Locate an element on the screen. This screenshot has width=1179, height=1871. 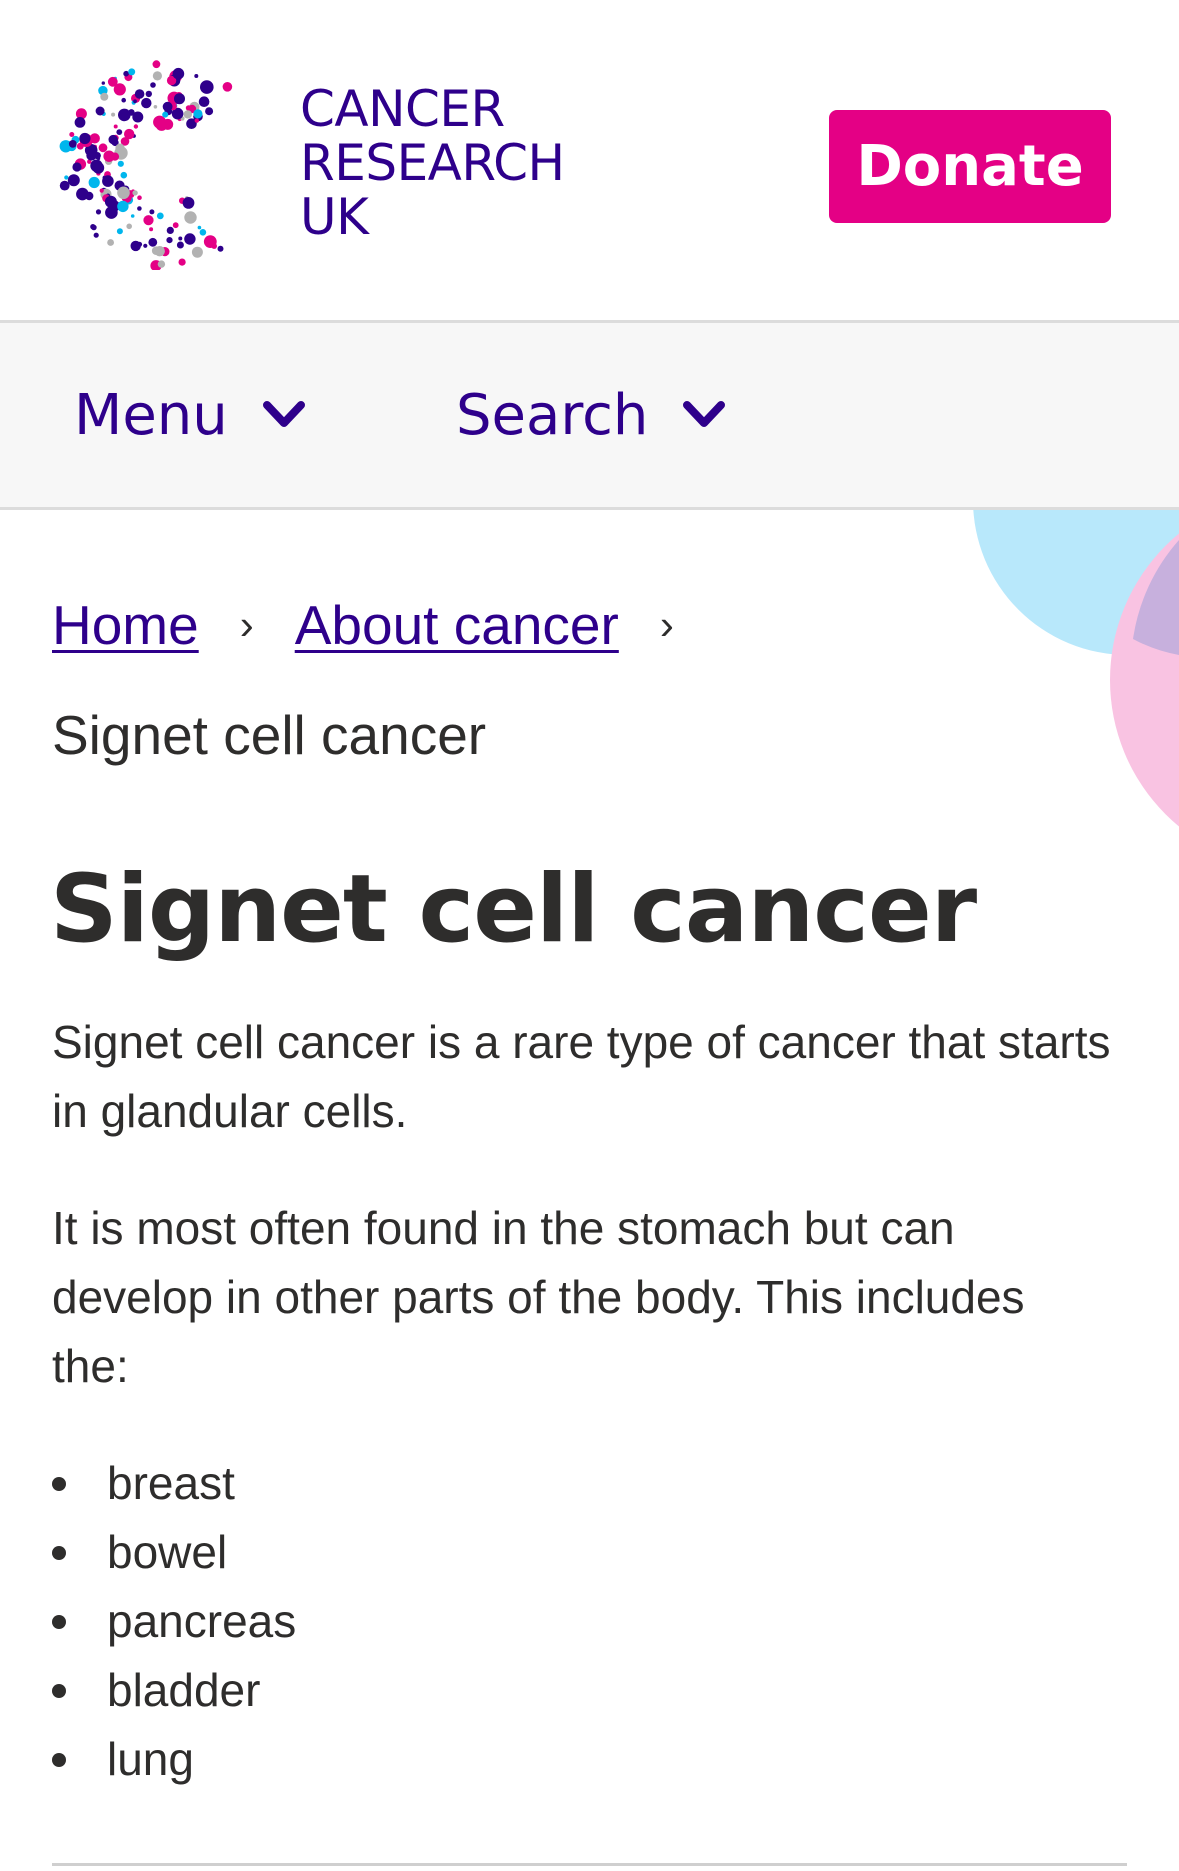
logo-wordmark: CANCER RESEARCH UK is located at coordinates (432, 163).